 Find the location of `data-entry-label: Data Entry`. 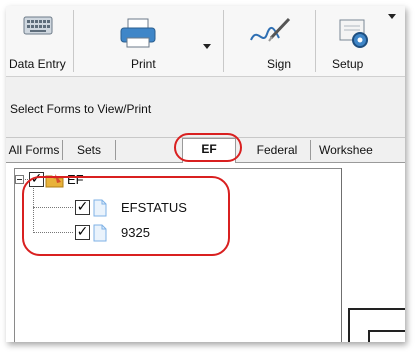

data-entry-label: Data Entry is located at coordinates (37, 64).